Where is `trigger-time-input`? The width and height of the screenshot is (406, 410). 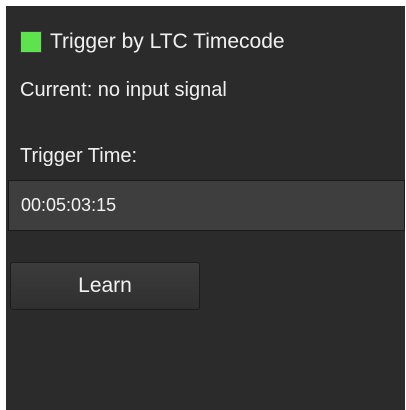
trigger-time-input is located at coordinates (206, 205).